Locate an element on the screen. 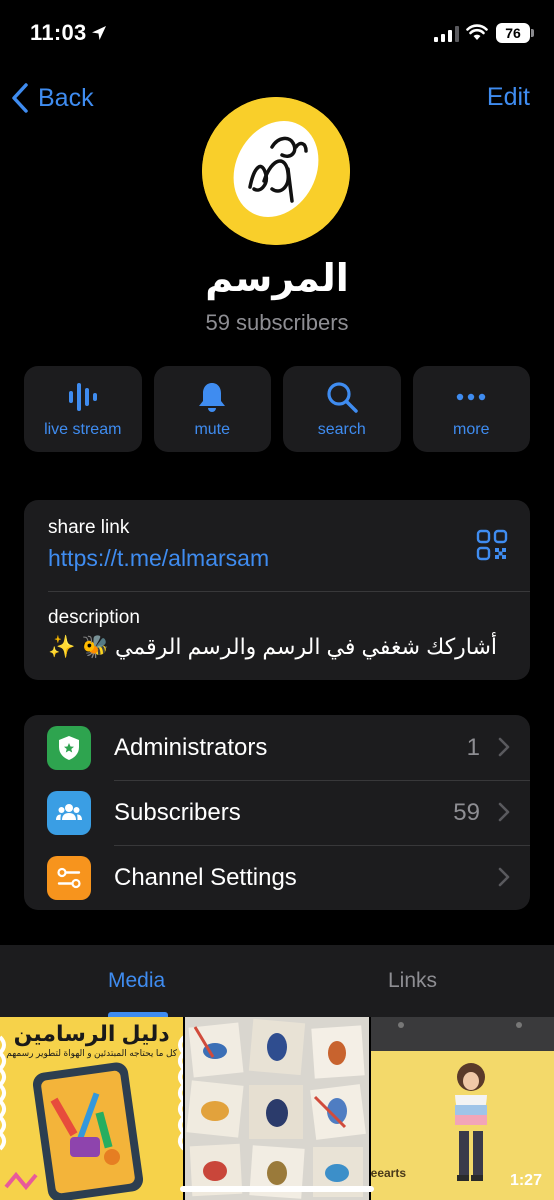 This screenshot has width=554, height=1200. tab-media: Media is located at coordinates (136, 981).